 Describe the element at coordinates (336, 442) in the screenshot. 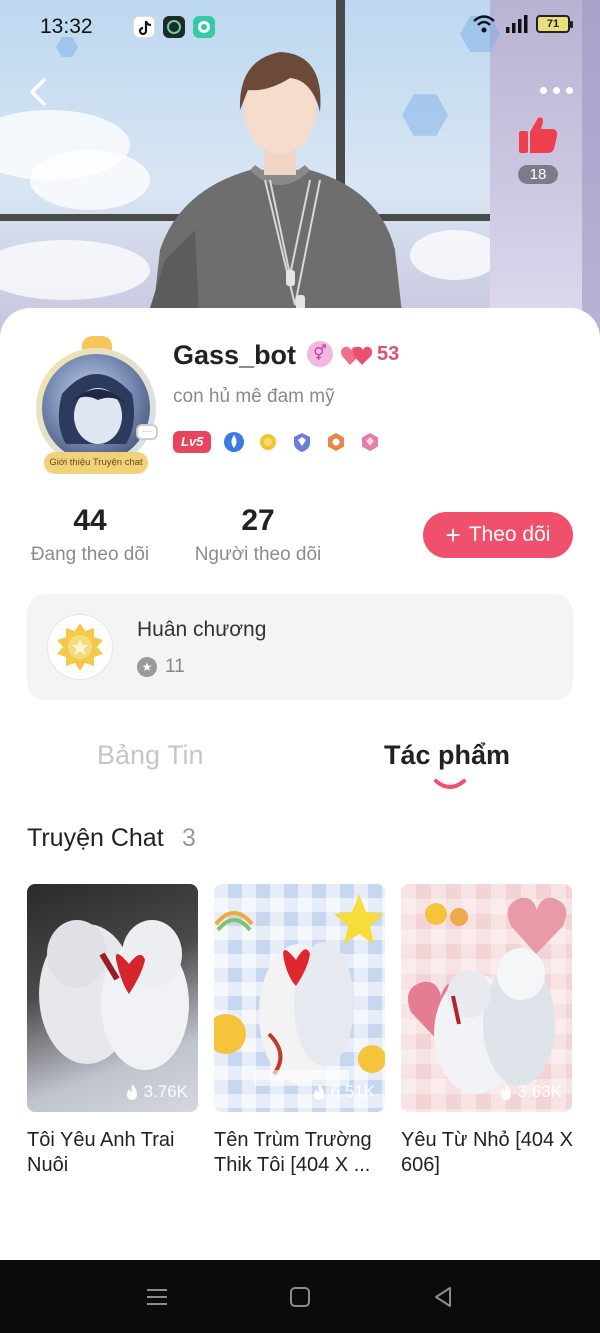

I see `hexagon-badge-icon` at that location.